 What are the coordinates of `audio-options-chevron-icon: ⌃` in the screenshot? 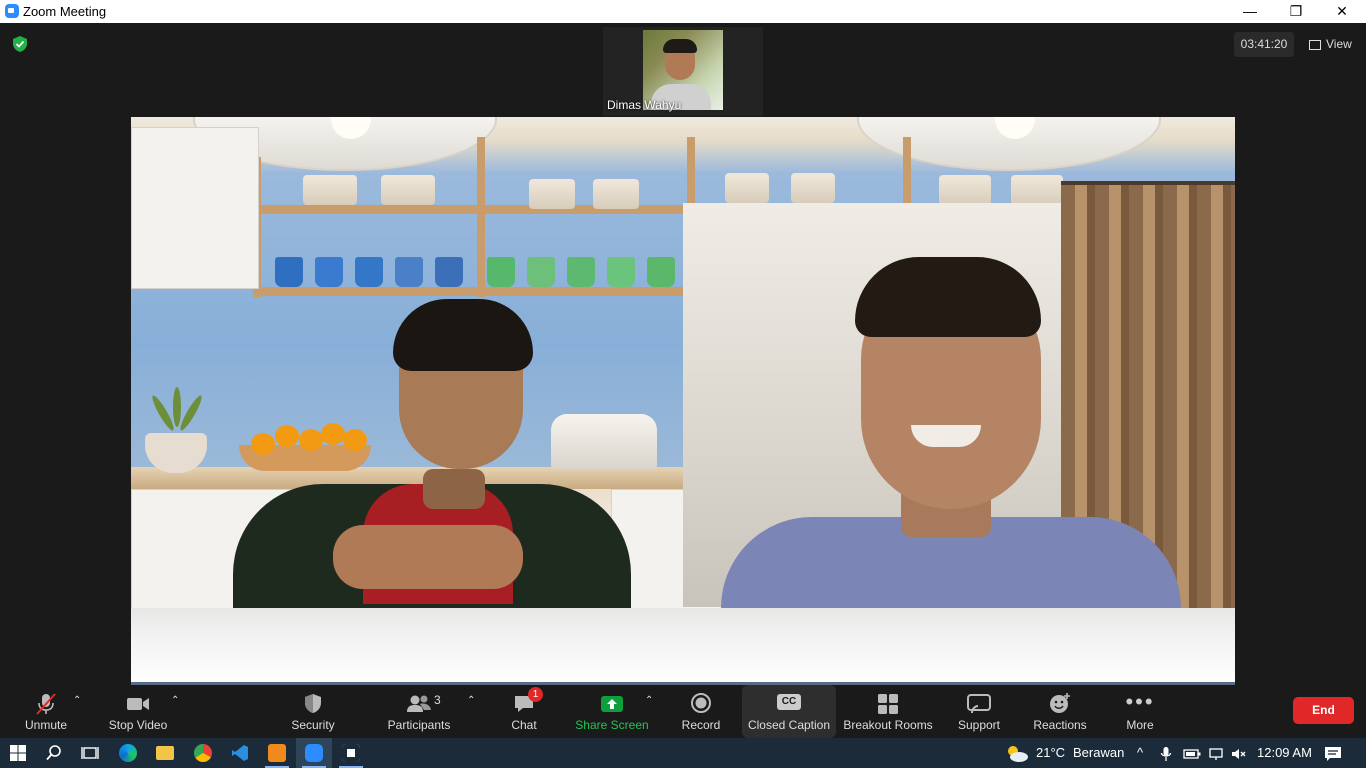 It's located at (77, 700).